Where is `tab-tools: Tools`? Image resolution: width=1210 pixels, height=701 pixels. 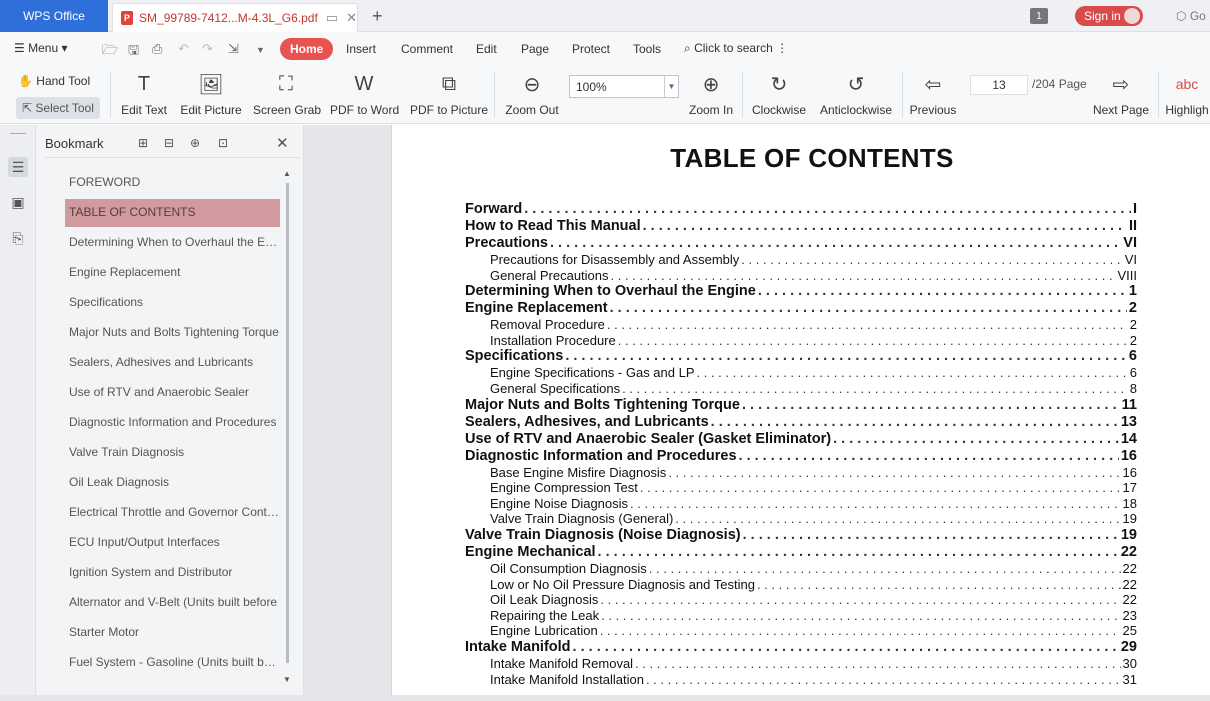 tab-tools: Tools is located at coordinates (647, 49).